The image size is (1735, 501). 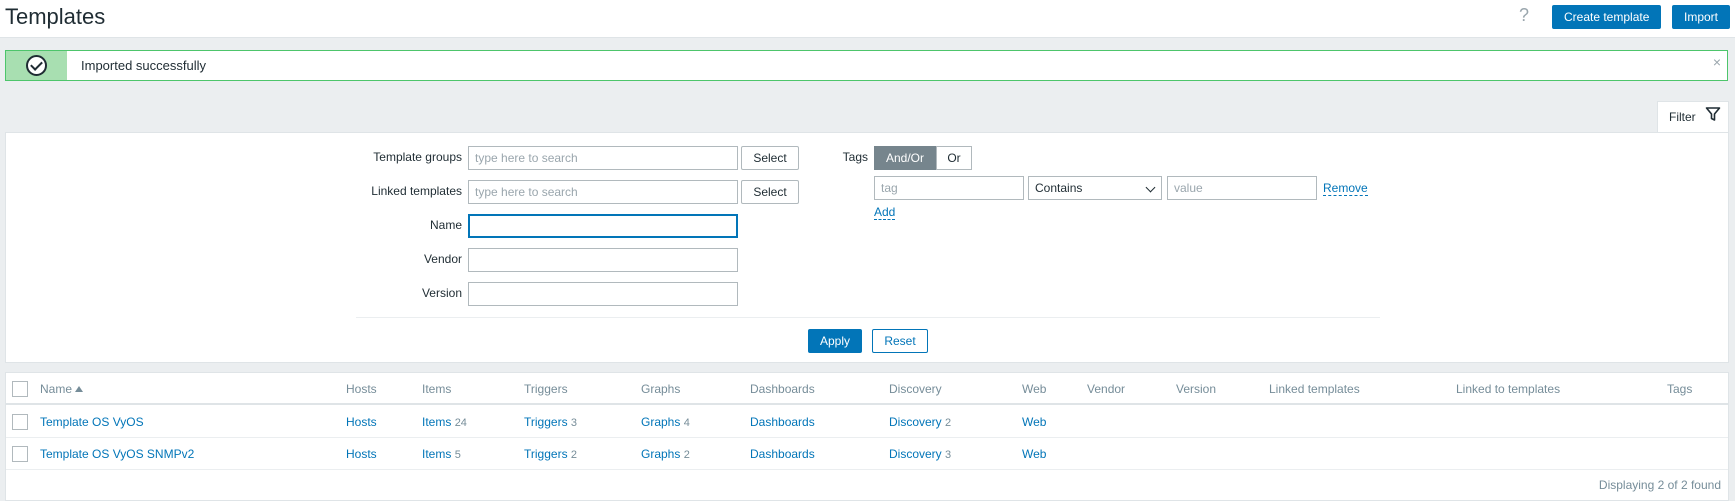 What do you see at coordinates (441, 293) in the screenshot?
I see `version-label: Version` at bounding box center [441, 293].